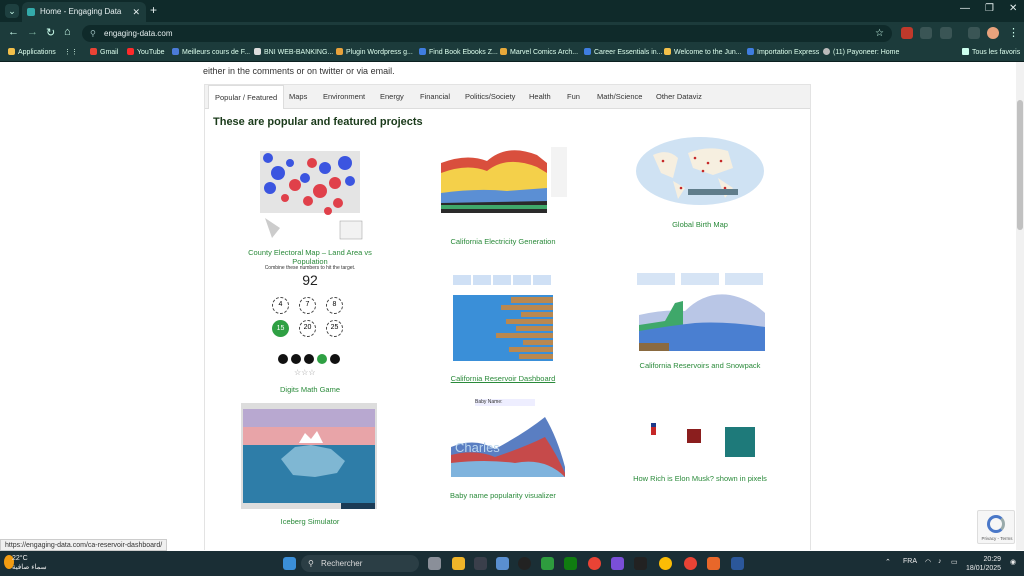 Image resolution: width=1024 pixels, height=576 pixels. I want to click on global-birth-map-thumbnail, so click(700, 174).